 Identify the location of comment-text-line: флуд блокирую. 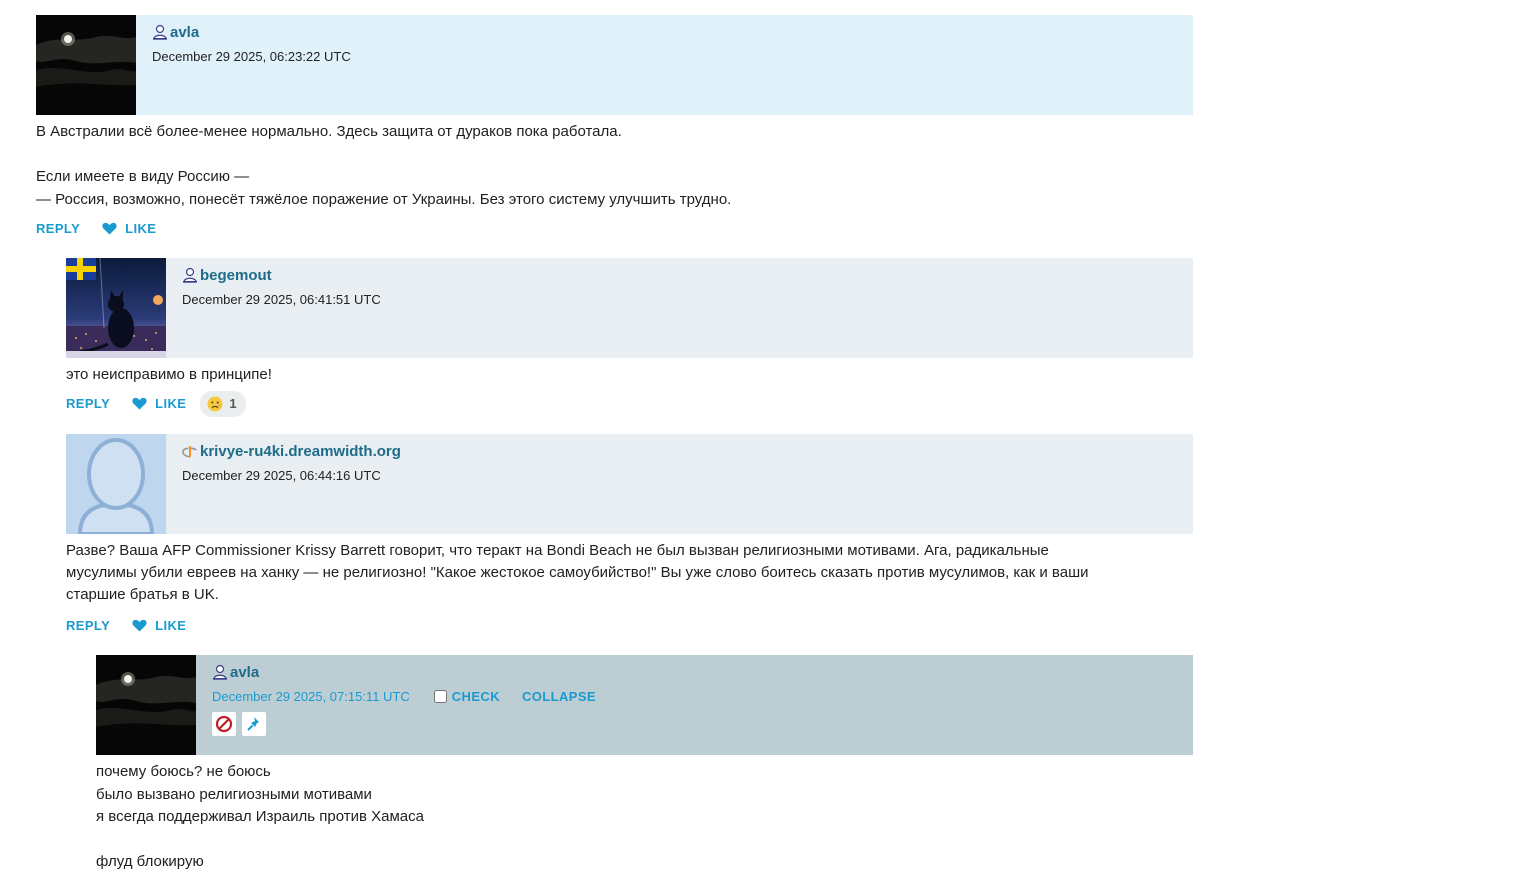
(150, 861).